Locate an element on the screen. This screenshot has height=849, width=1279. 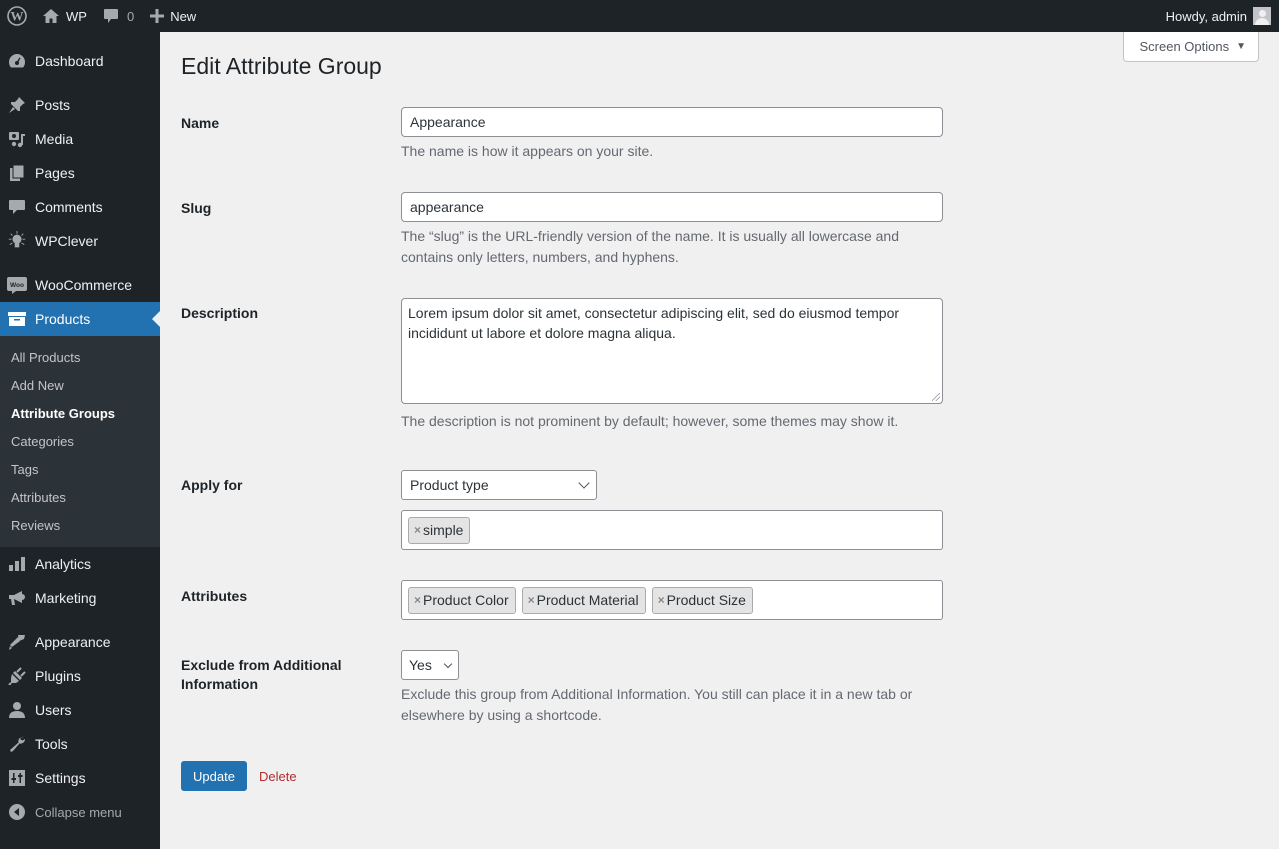
wordpress-logo-button: W is located at coordinates (17, 16).